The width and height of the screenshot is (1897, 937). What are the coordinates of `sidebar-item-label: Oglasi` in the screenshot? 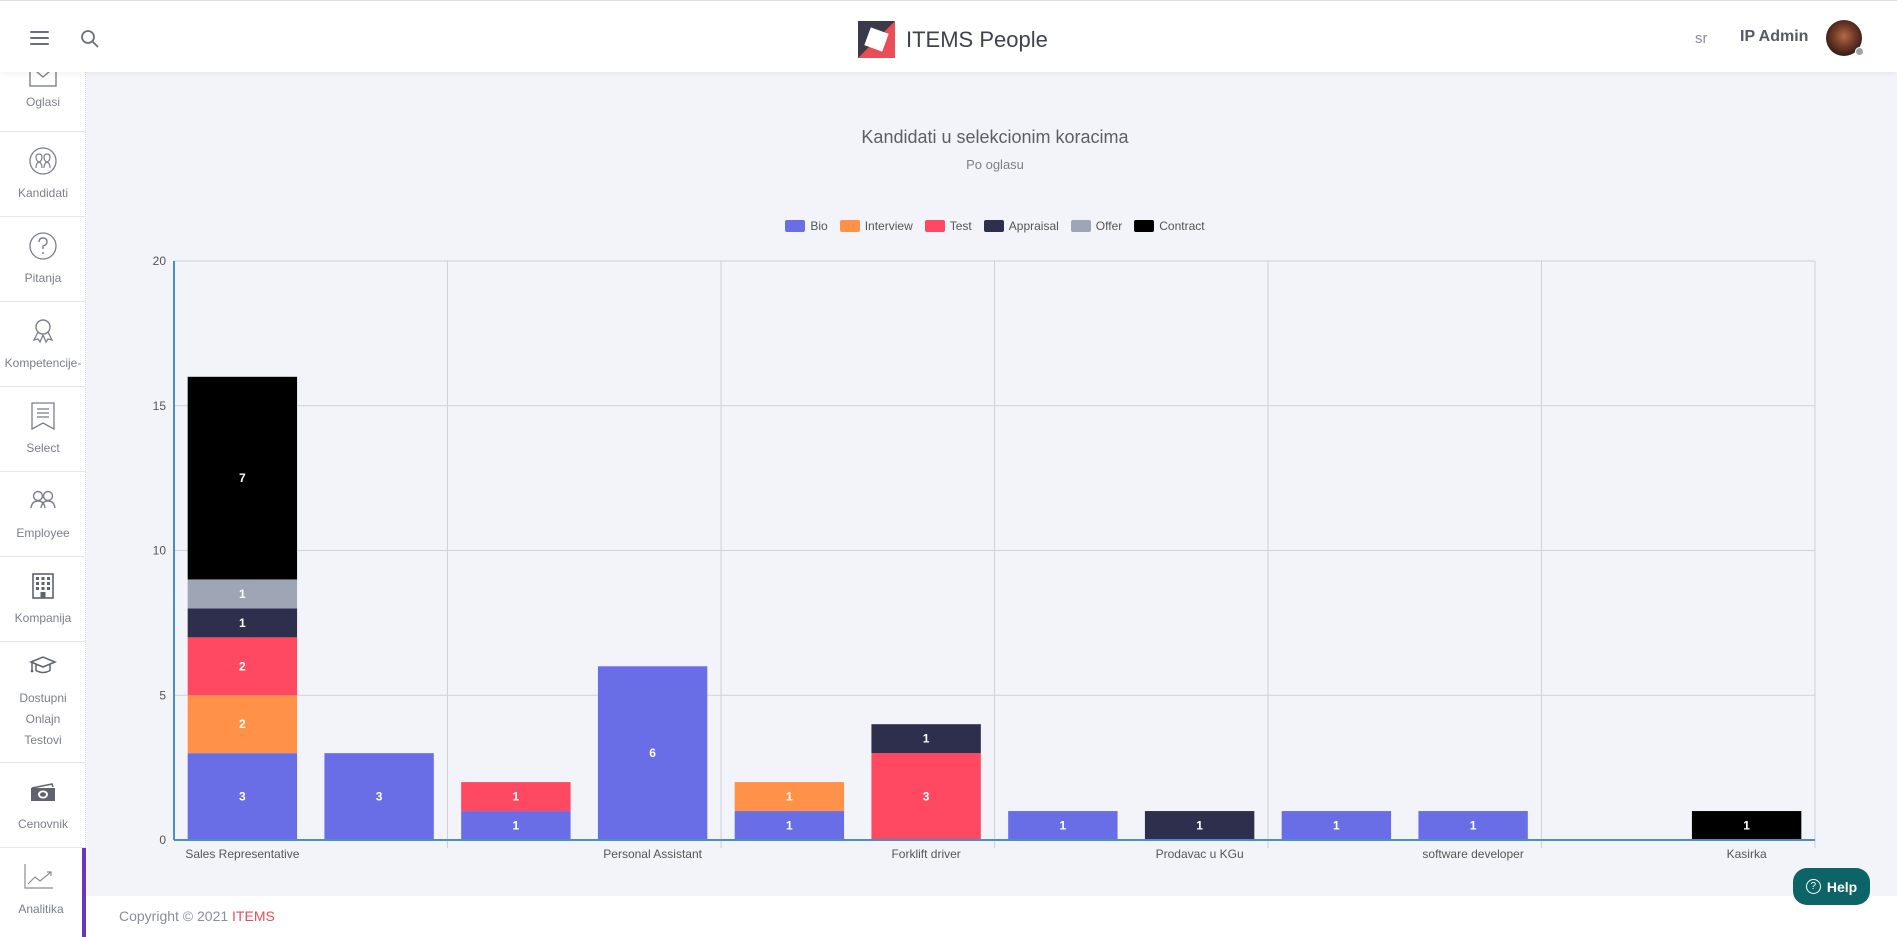 It's located at (42, 102).